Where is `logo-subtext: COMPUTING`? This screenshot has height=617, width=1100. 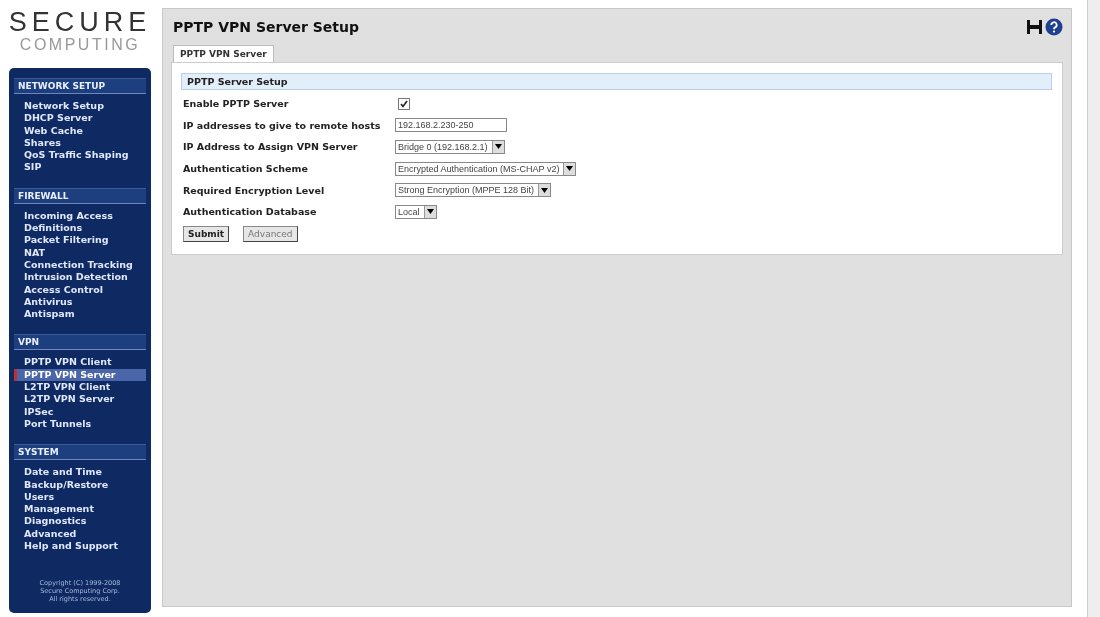 logo-subtext: COMPUTING is located at coordinates (80, 45).